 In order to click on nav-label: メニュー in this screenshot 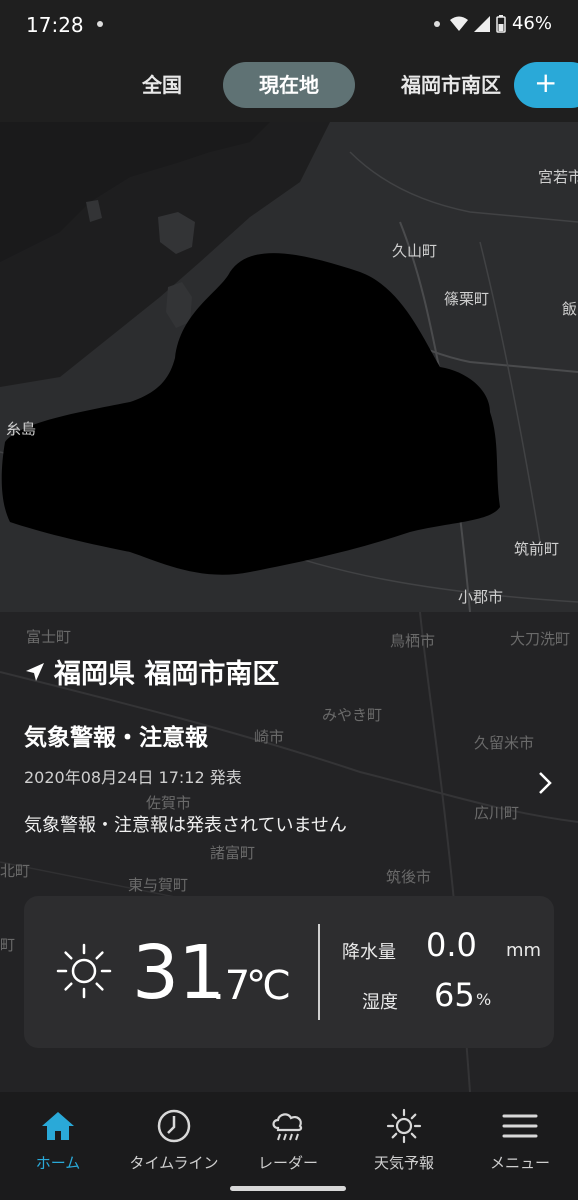, I will do `click(519, 1163)`.